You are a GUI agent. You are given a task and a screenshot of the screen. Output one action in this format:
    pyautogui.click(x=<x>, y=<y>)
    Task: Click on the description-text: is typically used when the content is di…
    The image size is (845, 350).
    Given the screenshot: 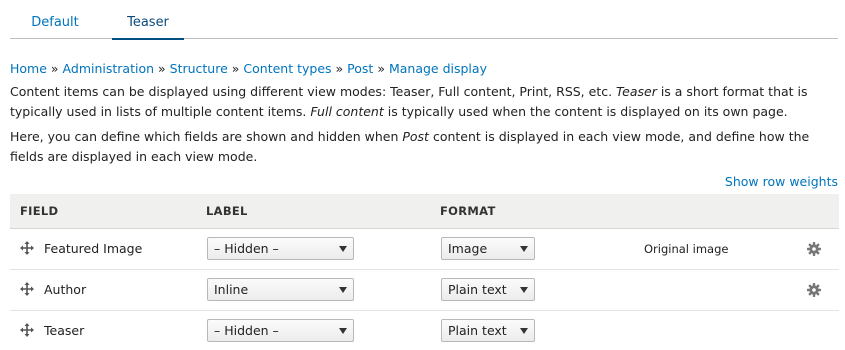 What is the action you would take?
    pyautogui.click(x=585, y=111)
    